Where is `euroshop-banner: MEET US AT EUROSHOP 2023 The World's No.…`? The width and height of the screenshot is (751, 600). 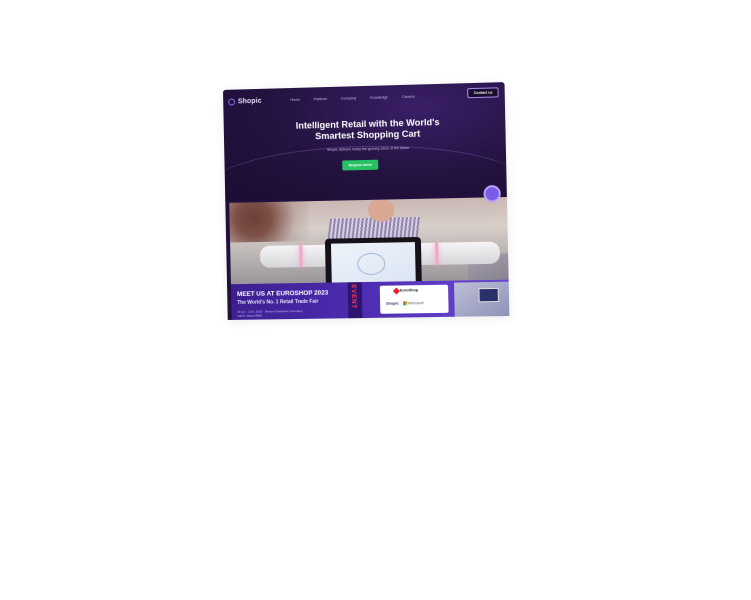 euroshop-banner: MEET US AT EUROSHOP 2023 The World's No.… is located at coordinates (370, 300).